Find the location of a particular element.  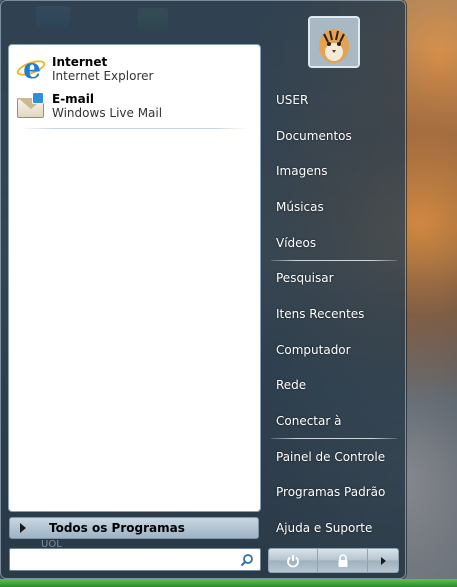

pinned-item-email: E-mail Windows Live Mail is located at coordinates (135, 106).